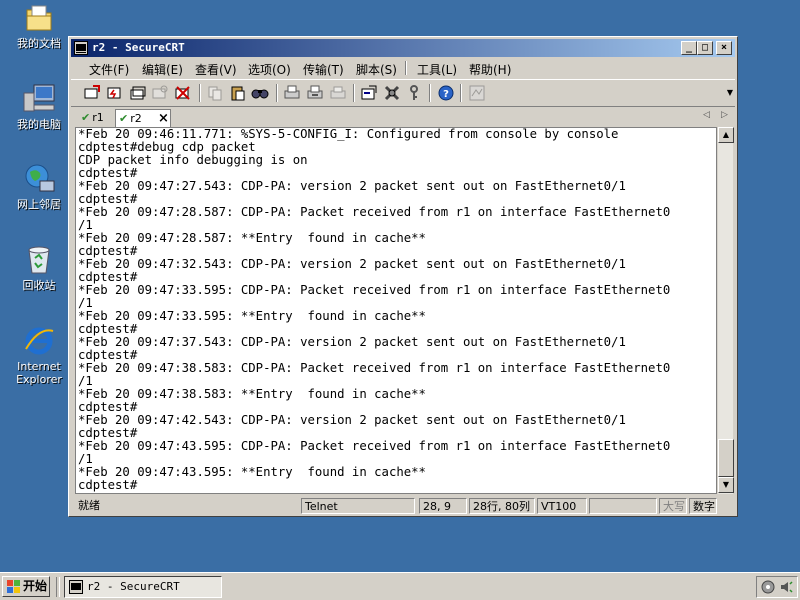  What do you see at coordinates (143, 118) in the screenshot?
I see `tab-r2: ✔ r2 ×` at bounding box center [143, 118].